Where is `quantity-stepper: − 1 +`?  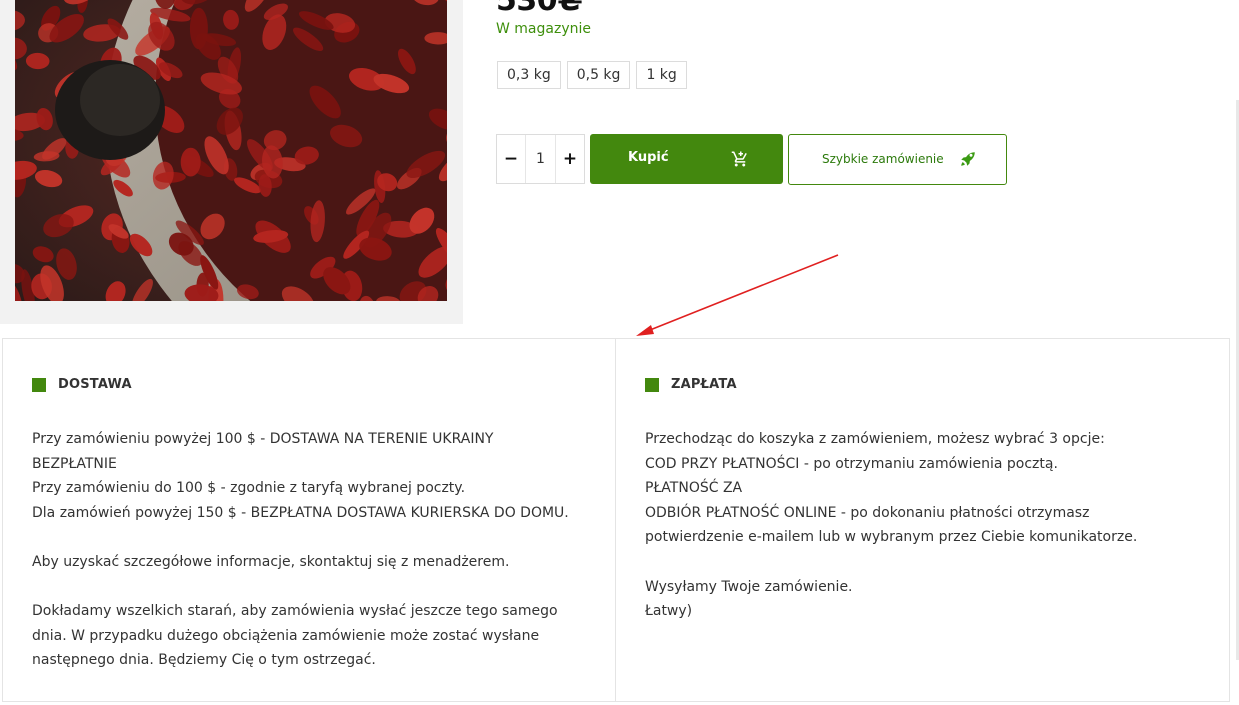
quantity-stepper: − 1 + is located at coordinates (540, 159).